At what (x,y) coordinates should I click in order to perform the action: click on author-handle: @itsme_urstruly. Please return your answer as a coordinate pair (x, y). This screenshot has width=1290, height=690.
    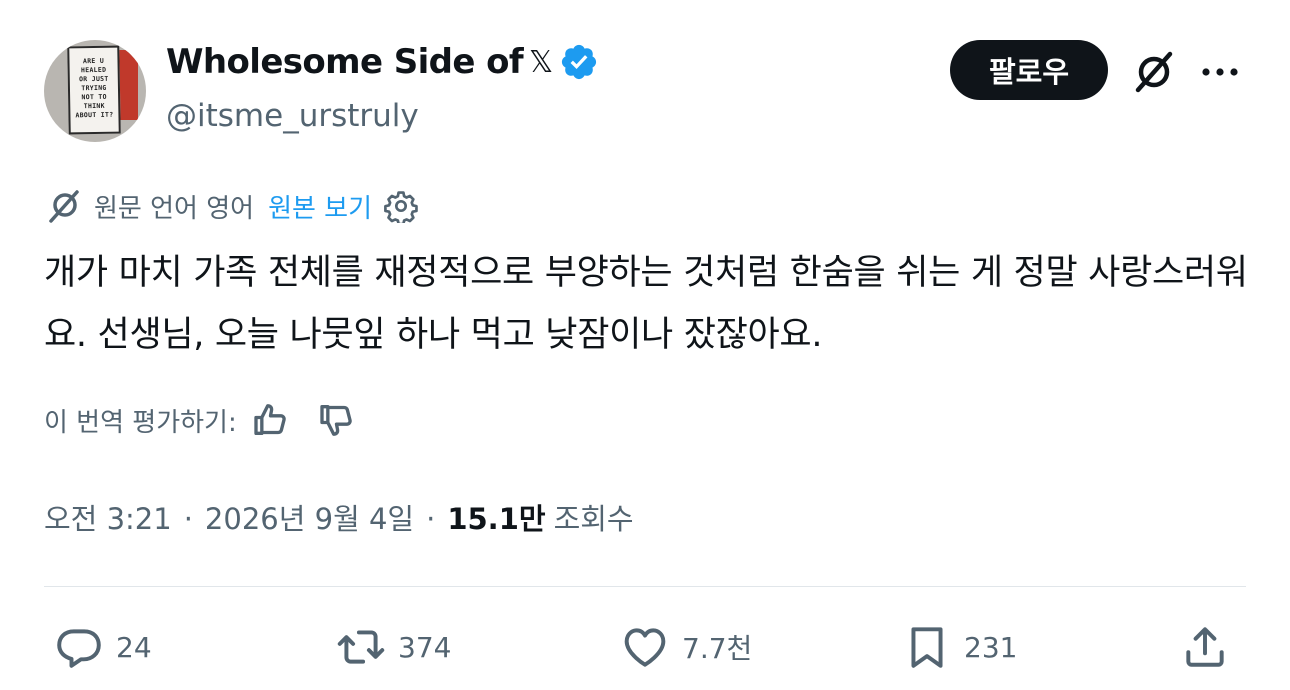
    Looking at the image, I should click on (292, 116).